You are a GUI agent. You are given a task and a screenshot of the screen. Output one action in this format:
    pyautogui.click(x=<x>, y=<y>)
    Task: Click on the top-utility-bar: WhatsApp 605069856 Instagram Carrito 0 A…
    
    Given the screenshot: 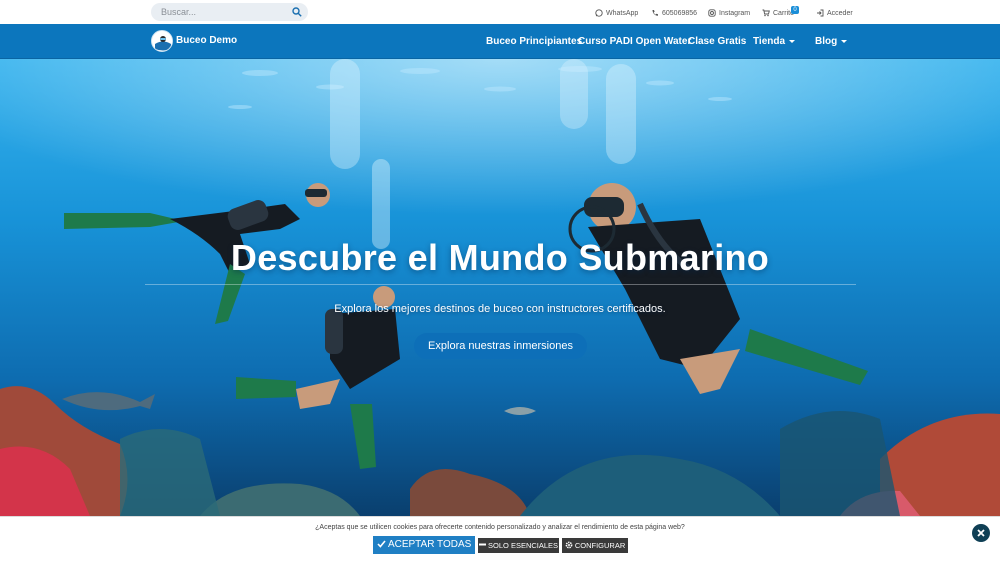 What is the action you would take?
    pyautogui.click(x=500, y=12)
    